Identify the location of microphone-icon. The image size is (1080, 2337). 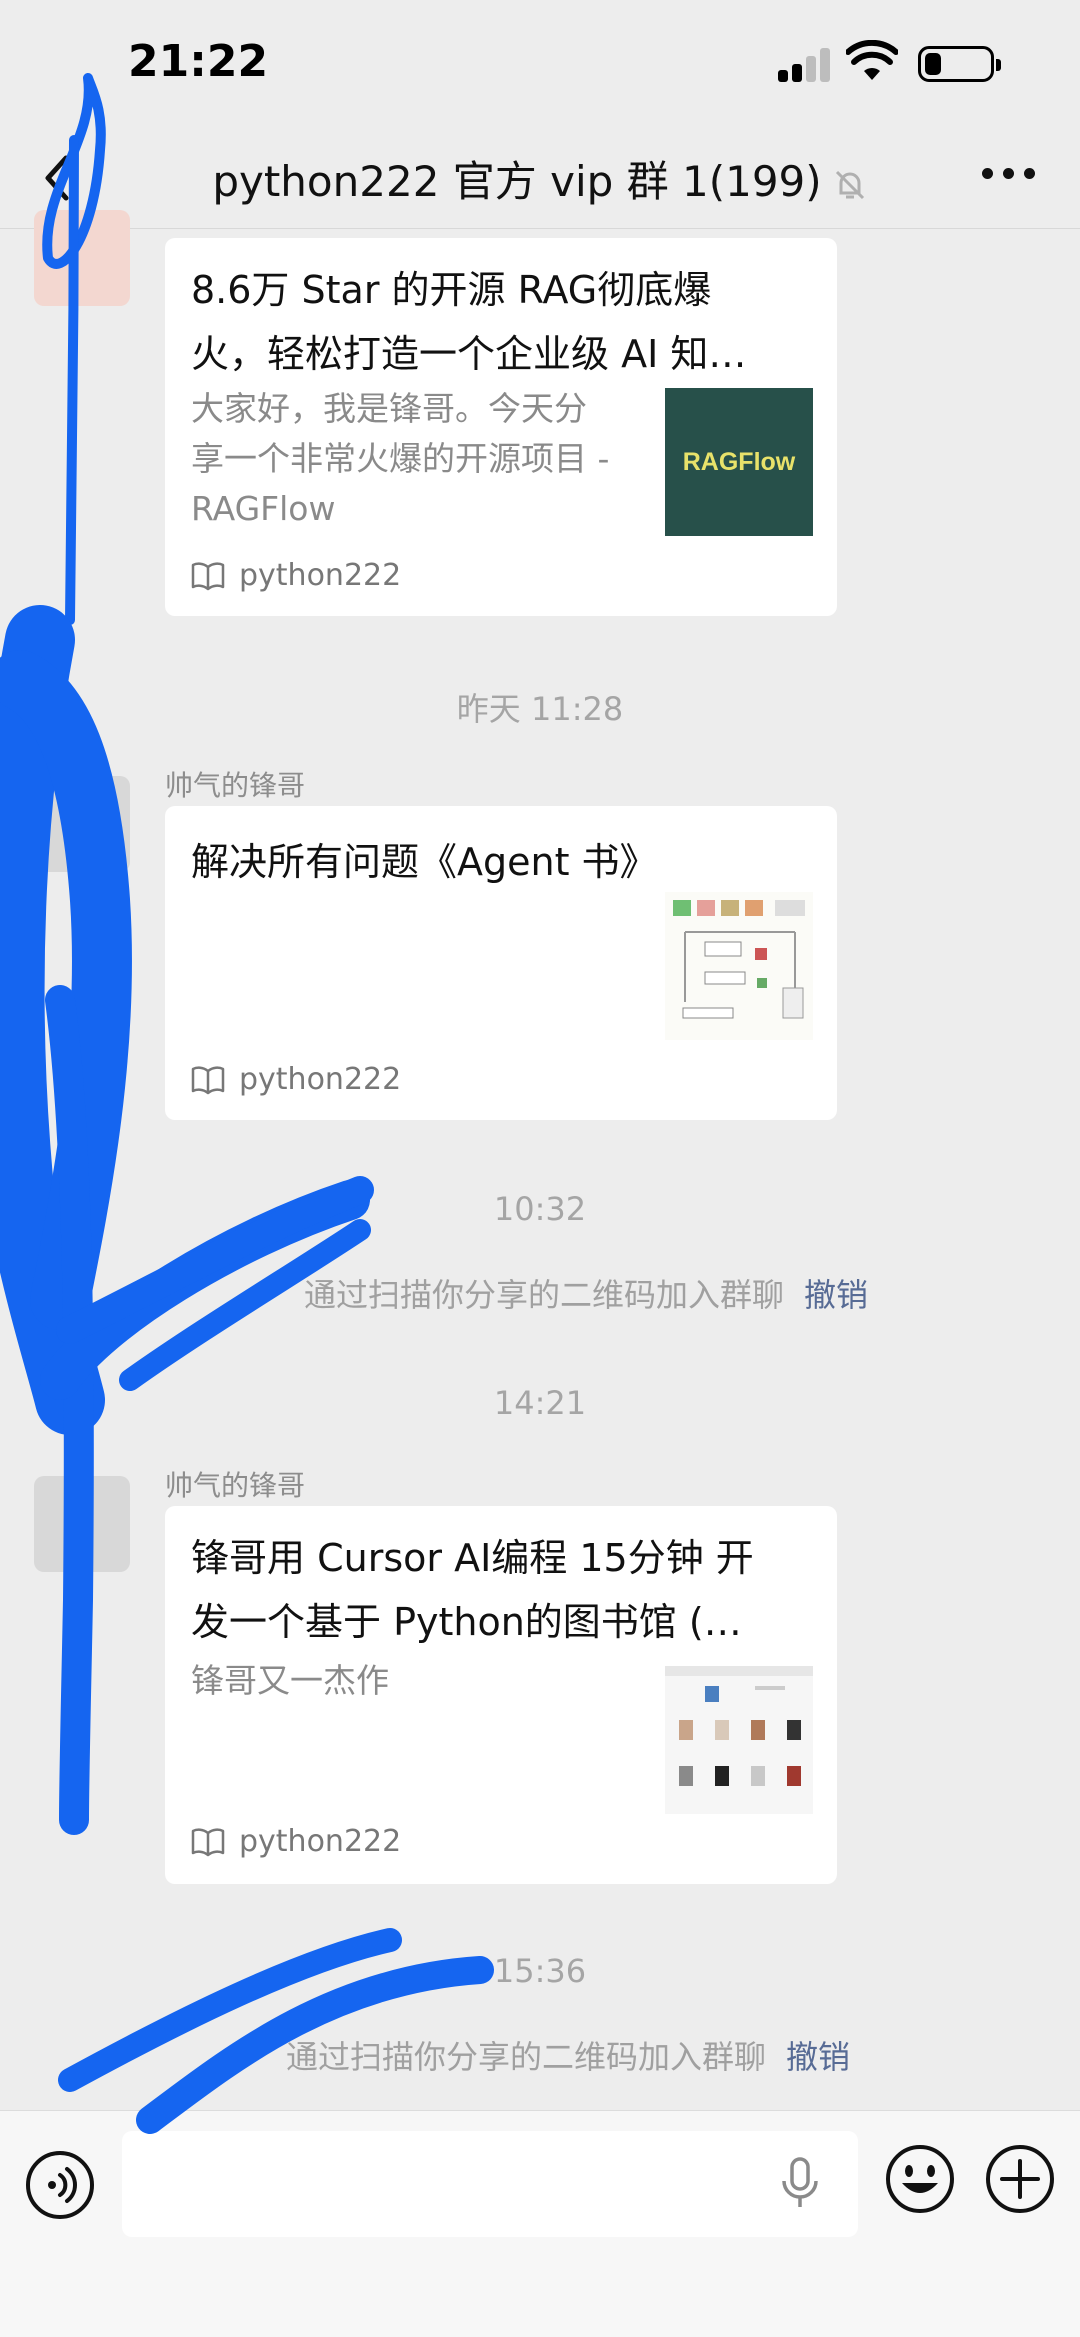
(800, 2184).